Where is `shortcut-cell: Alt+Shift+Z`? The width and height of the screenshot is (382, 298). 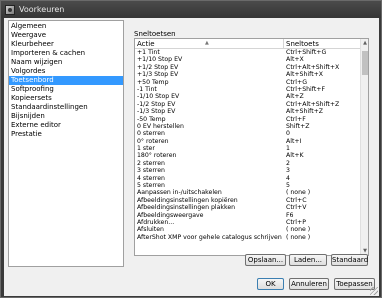 shortcut-cell: Alt+Shift+Z is located at coordinates (323, 111).